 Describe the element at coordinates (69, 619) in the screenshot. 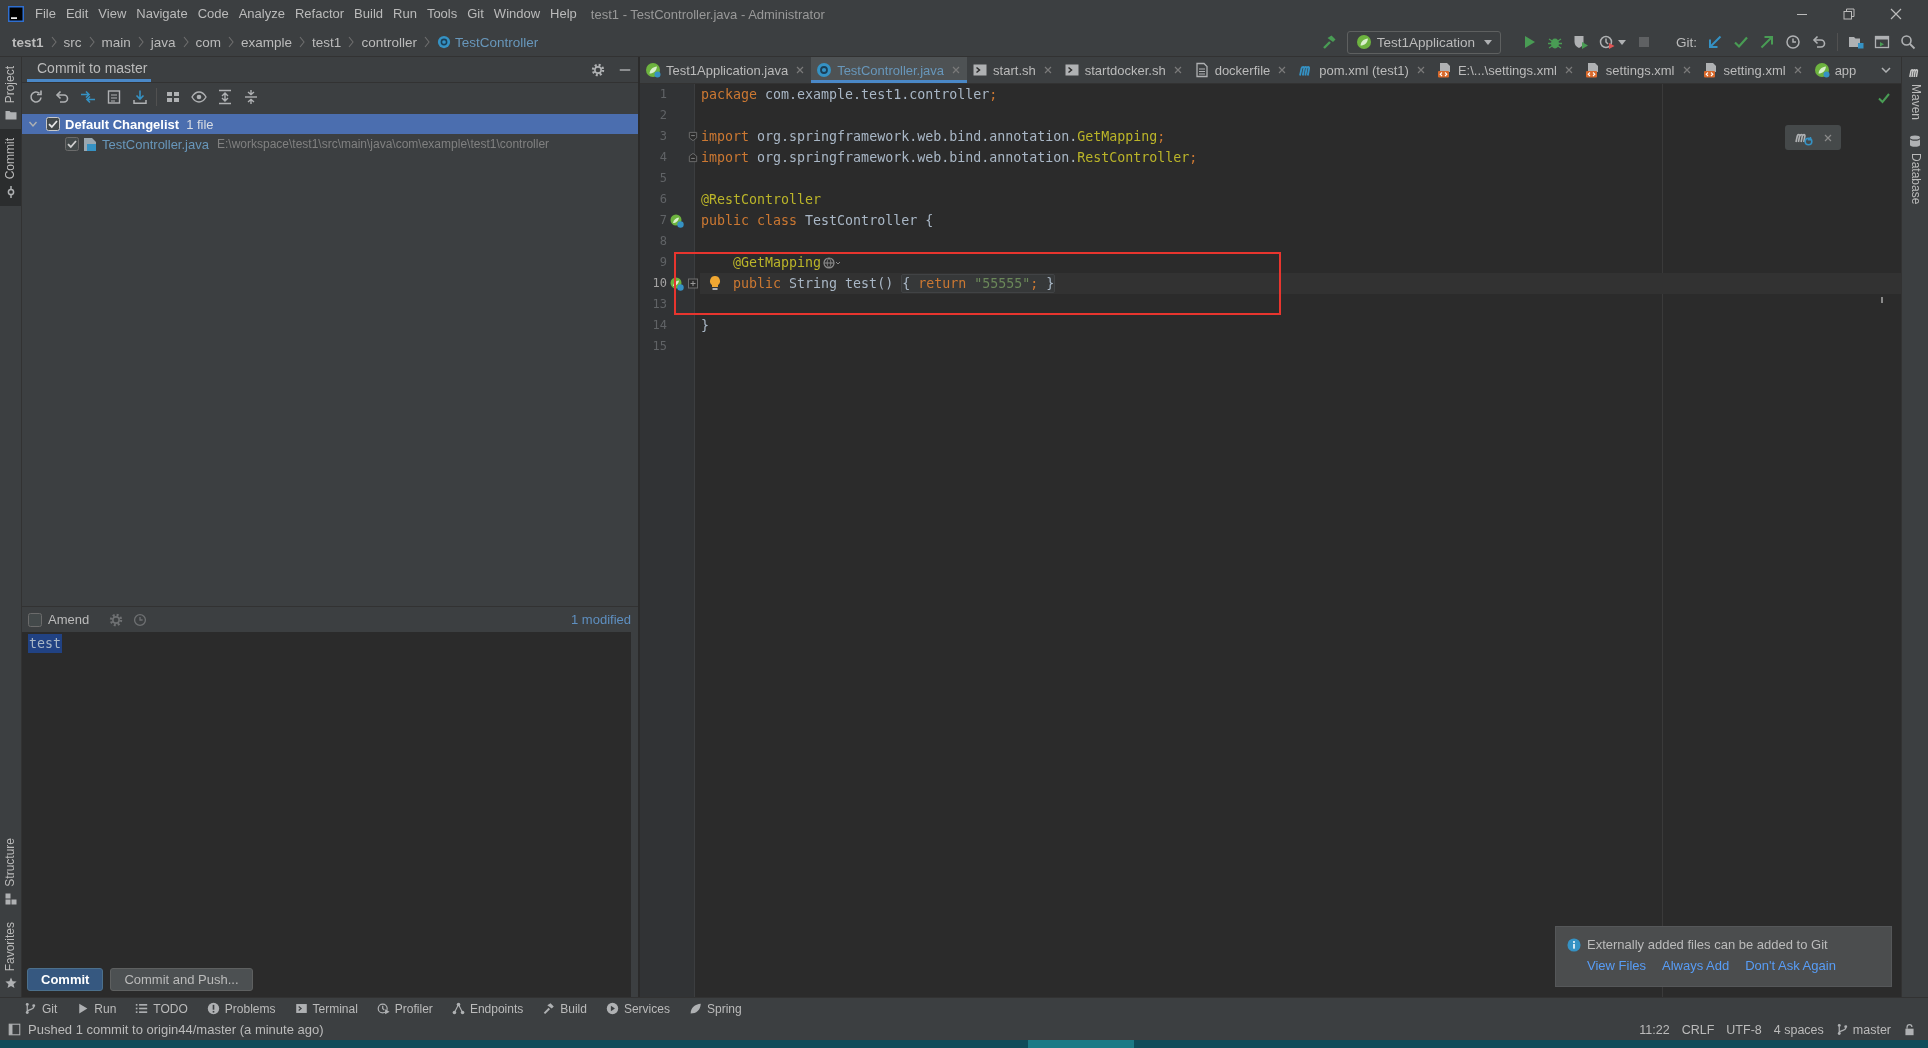

I see `amend-label: Amend` at that location.